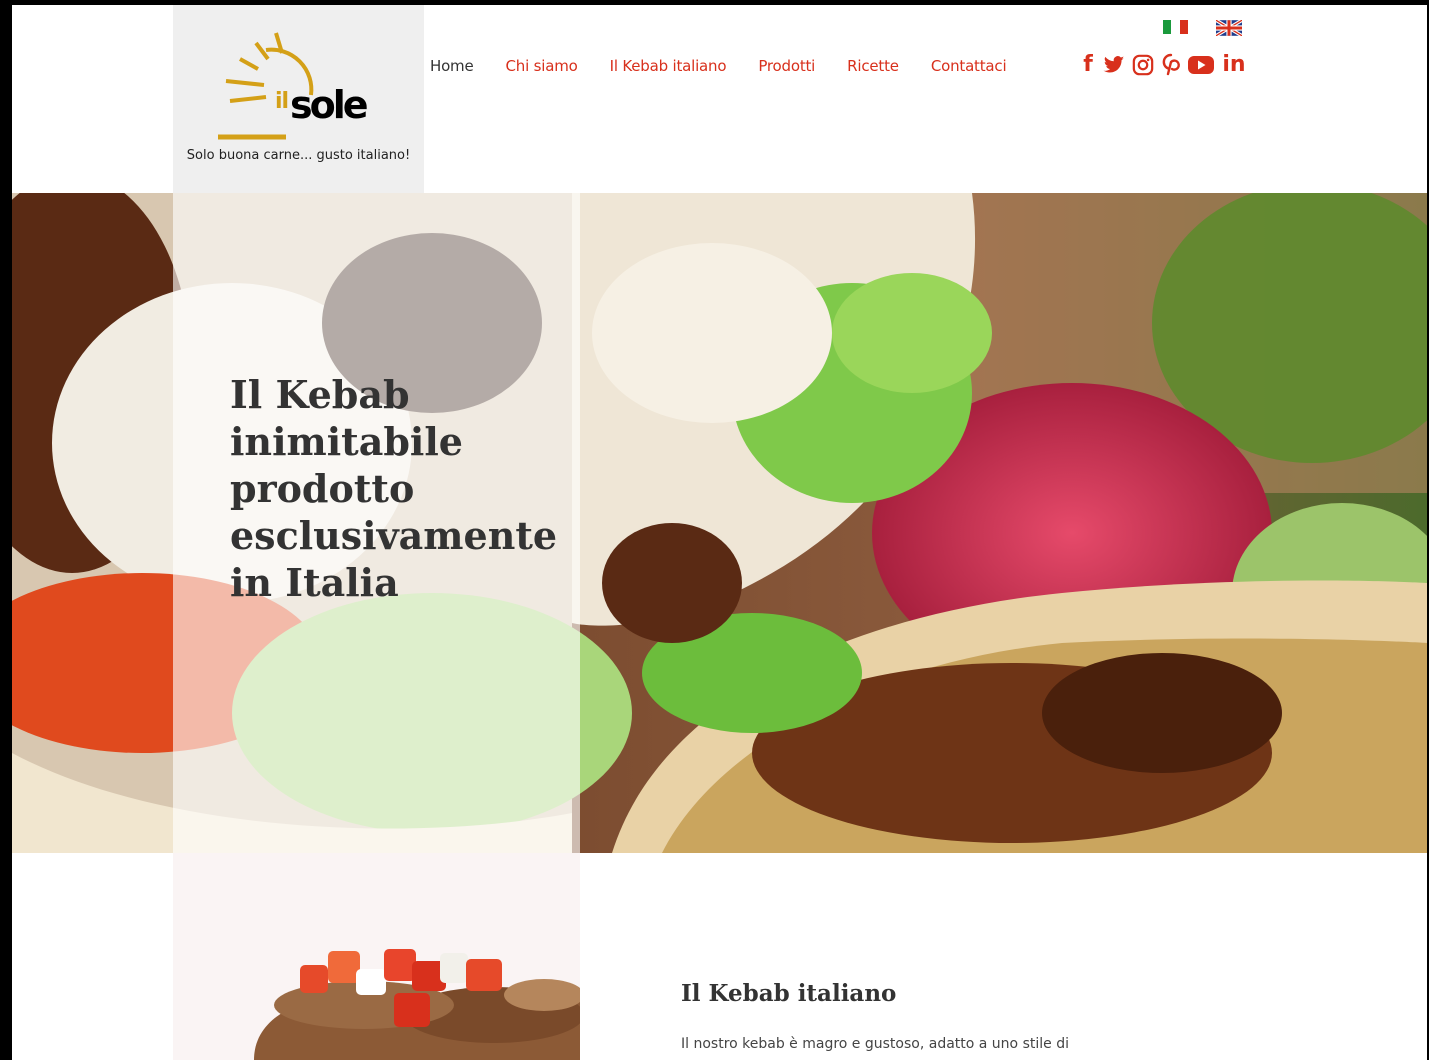  I want to click on social-links: f in, so click(1163, 65).